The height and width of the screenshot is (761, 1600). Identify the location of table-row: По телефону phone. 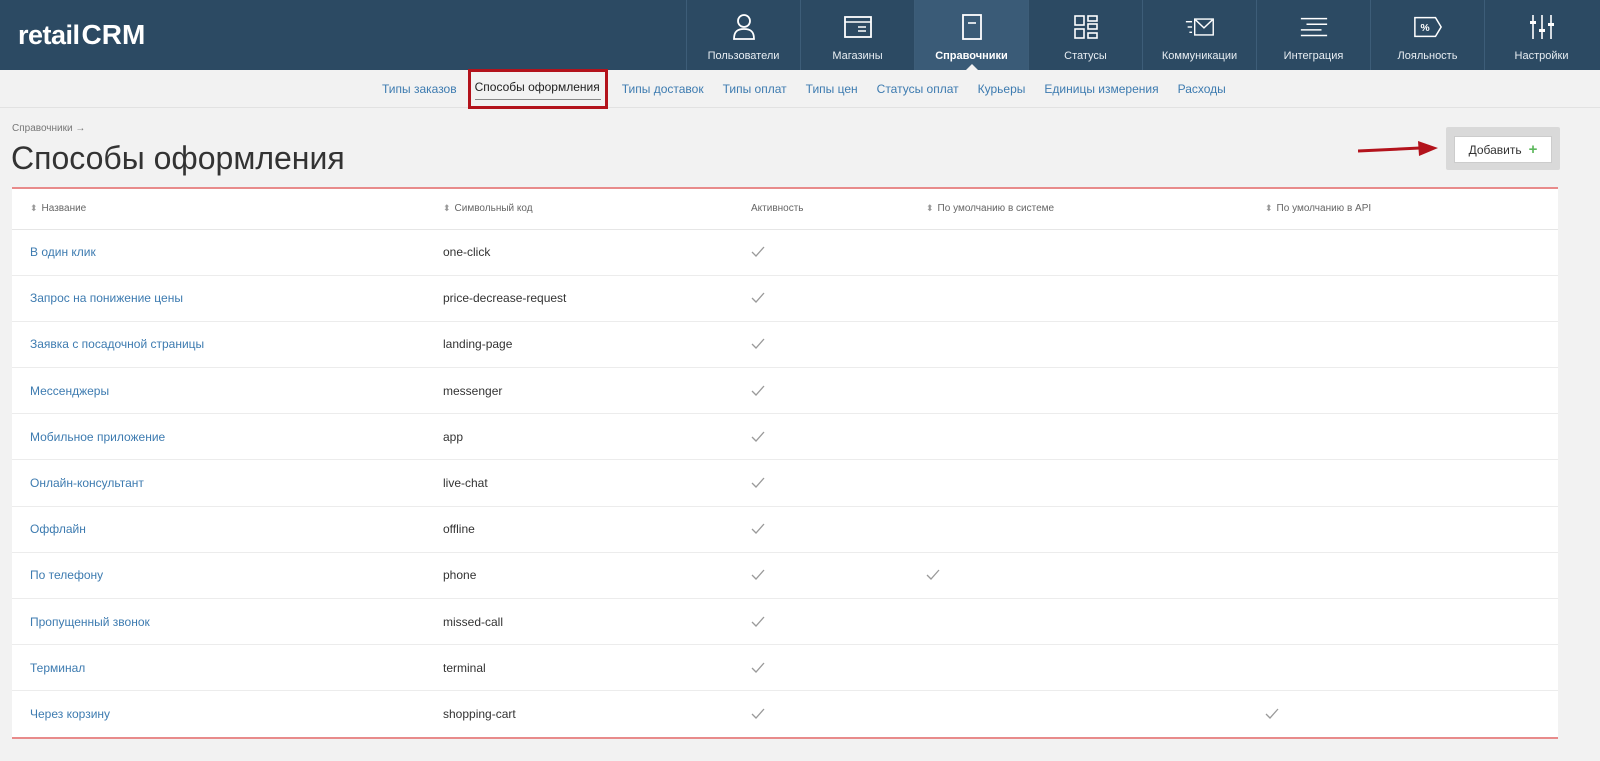
(785, 576).